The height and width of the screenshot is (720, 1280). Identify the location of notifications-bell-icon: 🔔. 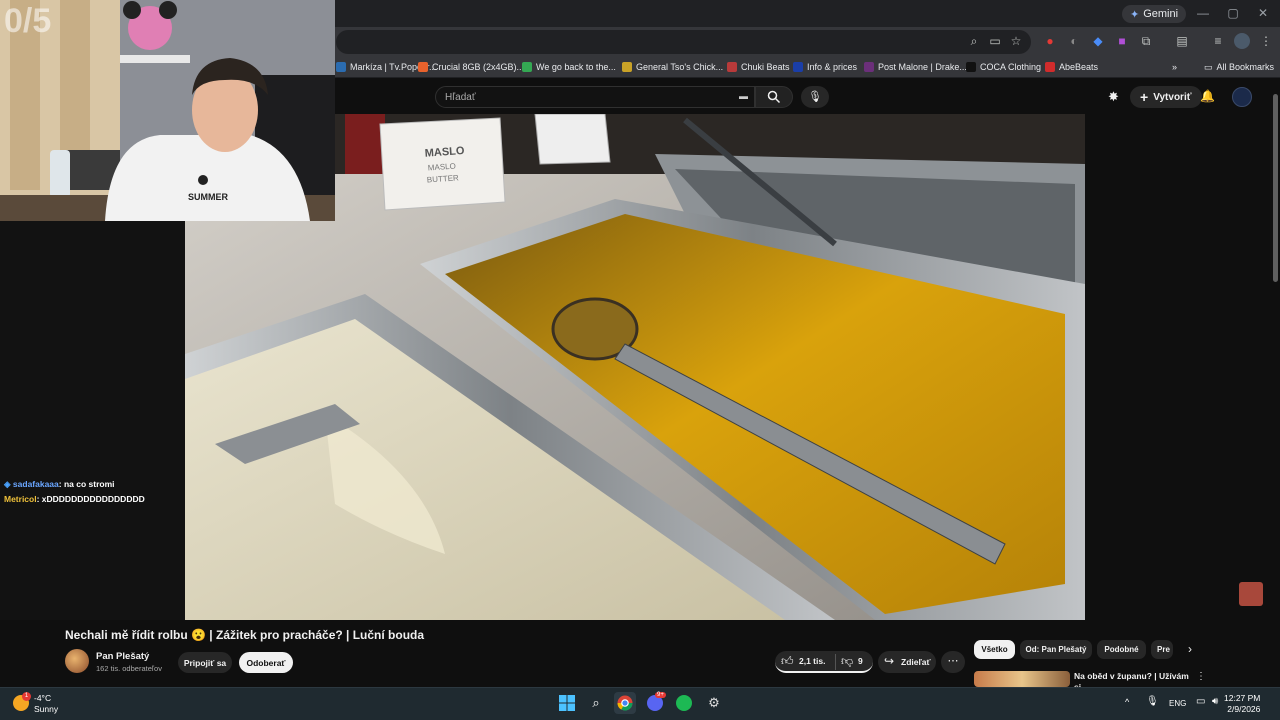
(1207, 96).